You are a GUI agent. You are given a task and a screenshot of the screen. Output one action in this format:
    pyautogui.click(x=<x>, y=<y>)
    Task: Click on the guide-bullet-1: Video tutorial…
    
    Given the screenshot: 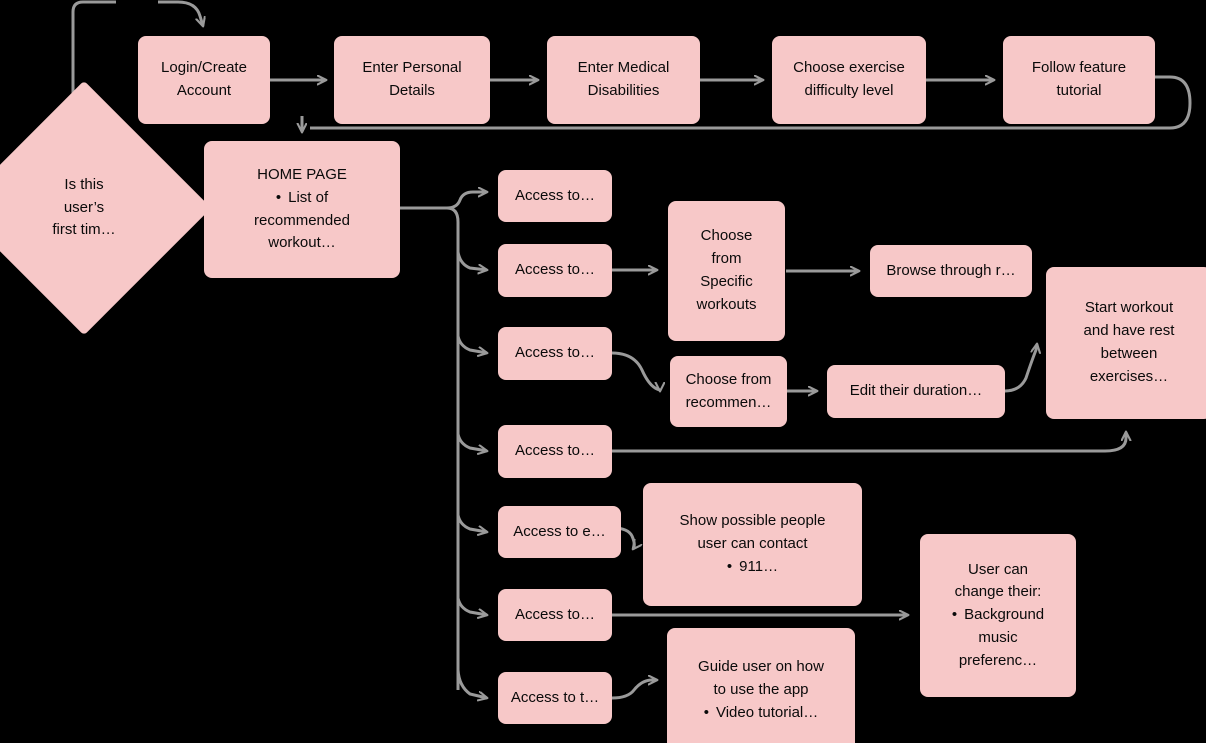 What is the action you would take?
    pyautogui.click(x=761, y=713)
    